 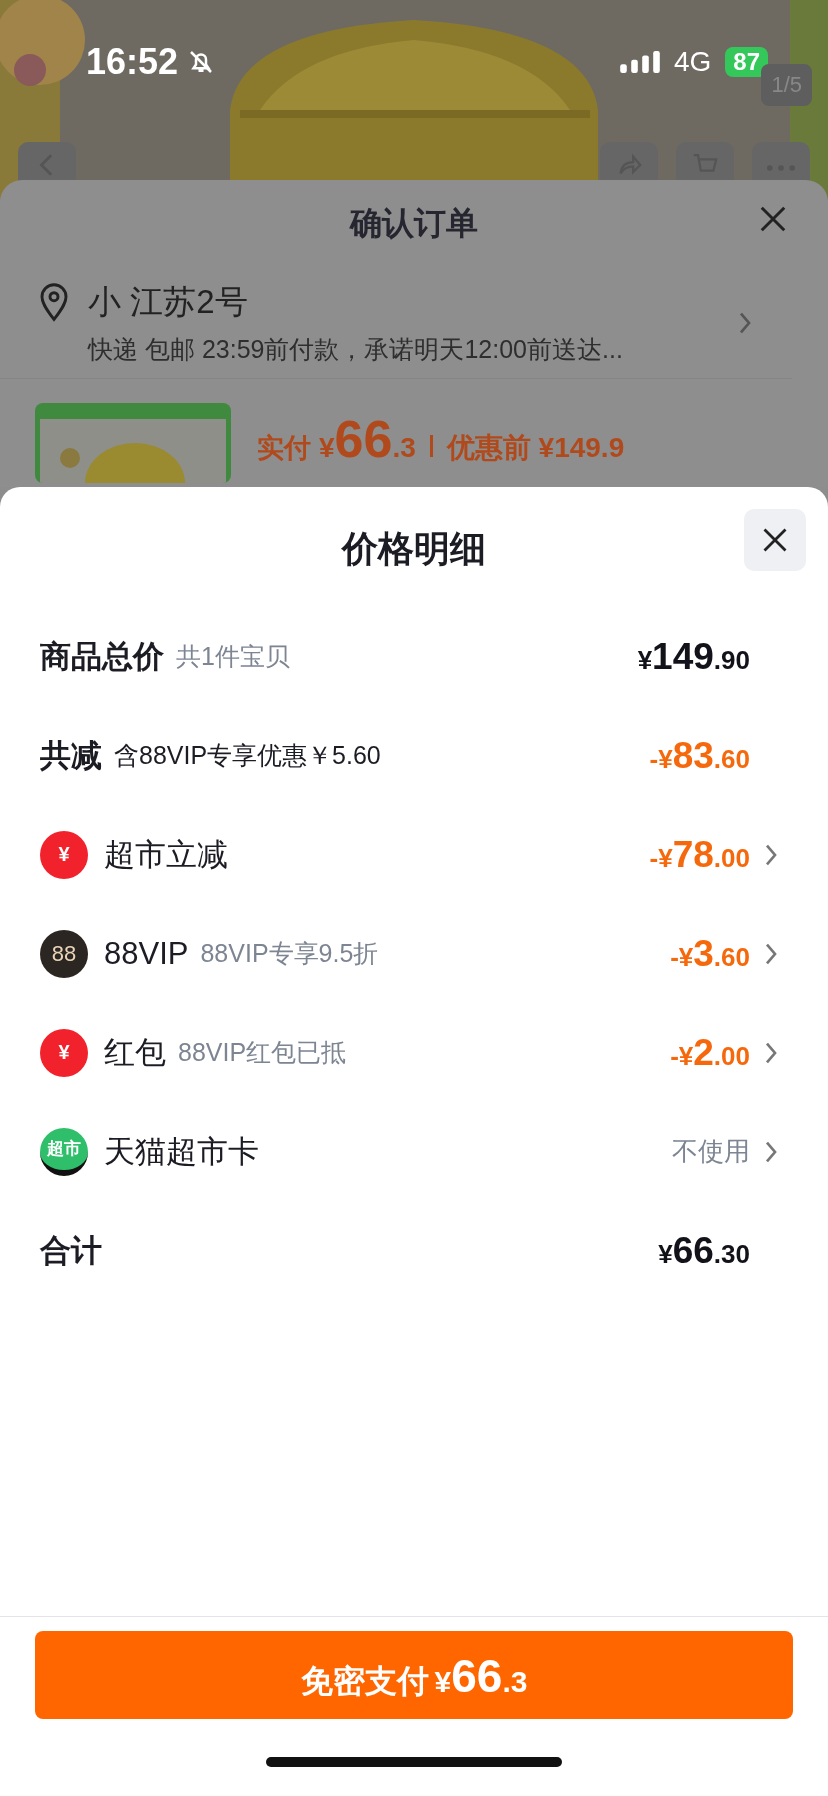 What do you see at coordinates (181, 1151) in the screenshot?
I see `row-label: 天猫超市卡` at bounding box center [181, 1151].